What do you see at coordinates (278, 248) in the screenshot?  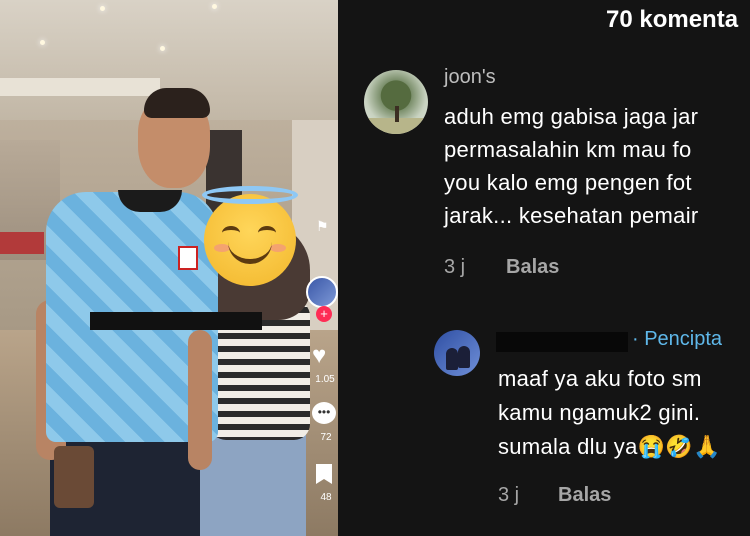 I see `emoji-blush` at bounding box center [278, 248].